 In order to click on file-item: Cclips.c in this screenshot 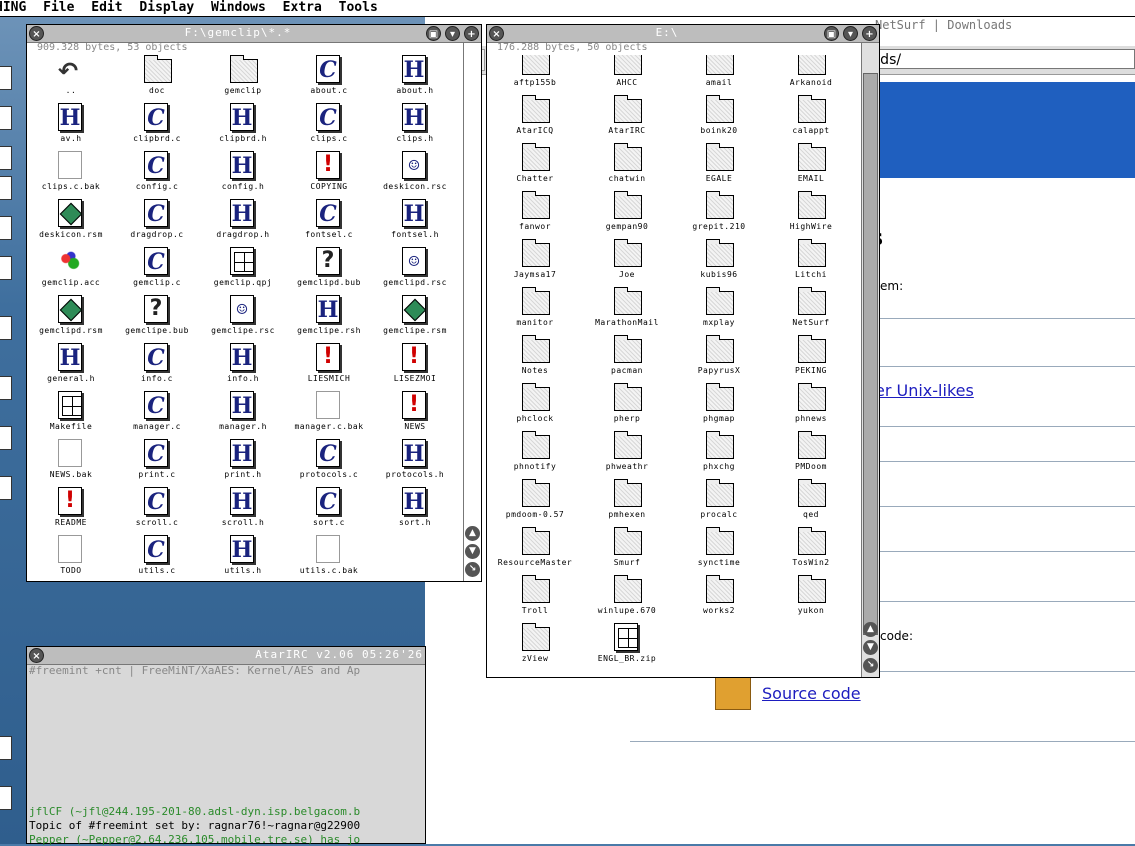, I will do `click(329, 127)`.